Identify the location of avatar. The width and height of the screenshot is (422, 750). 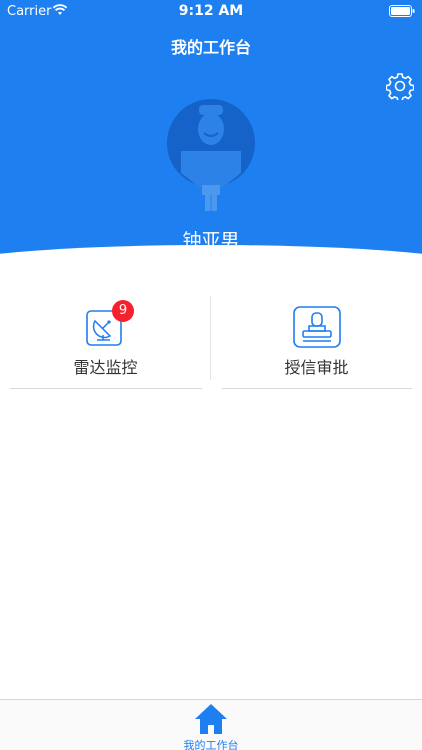
(211, 155).